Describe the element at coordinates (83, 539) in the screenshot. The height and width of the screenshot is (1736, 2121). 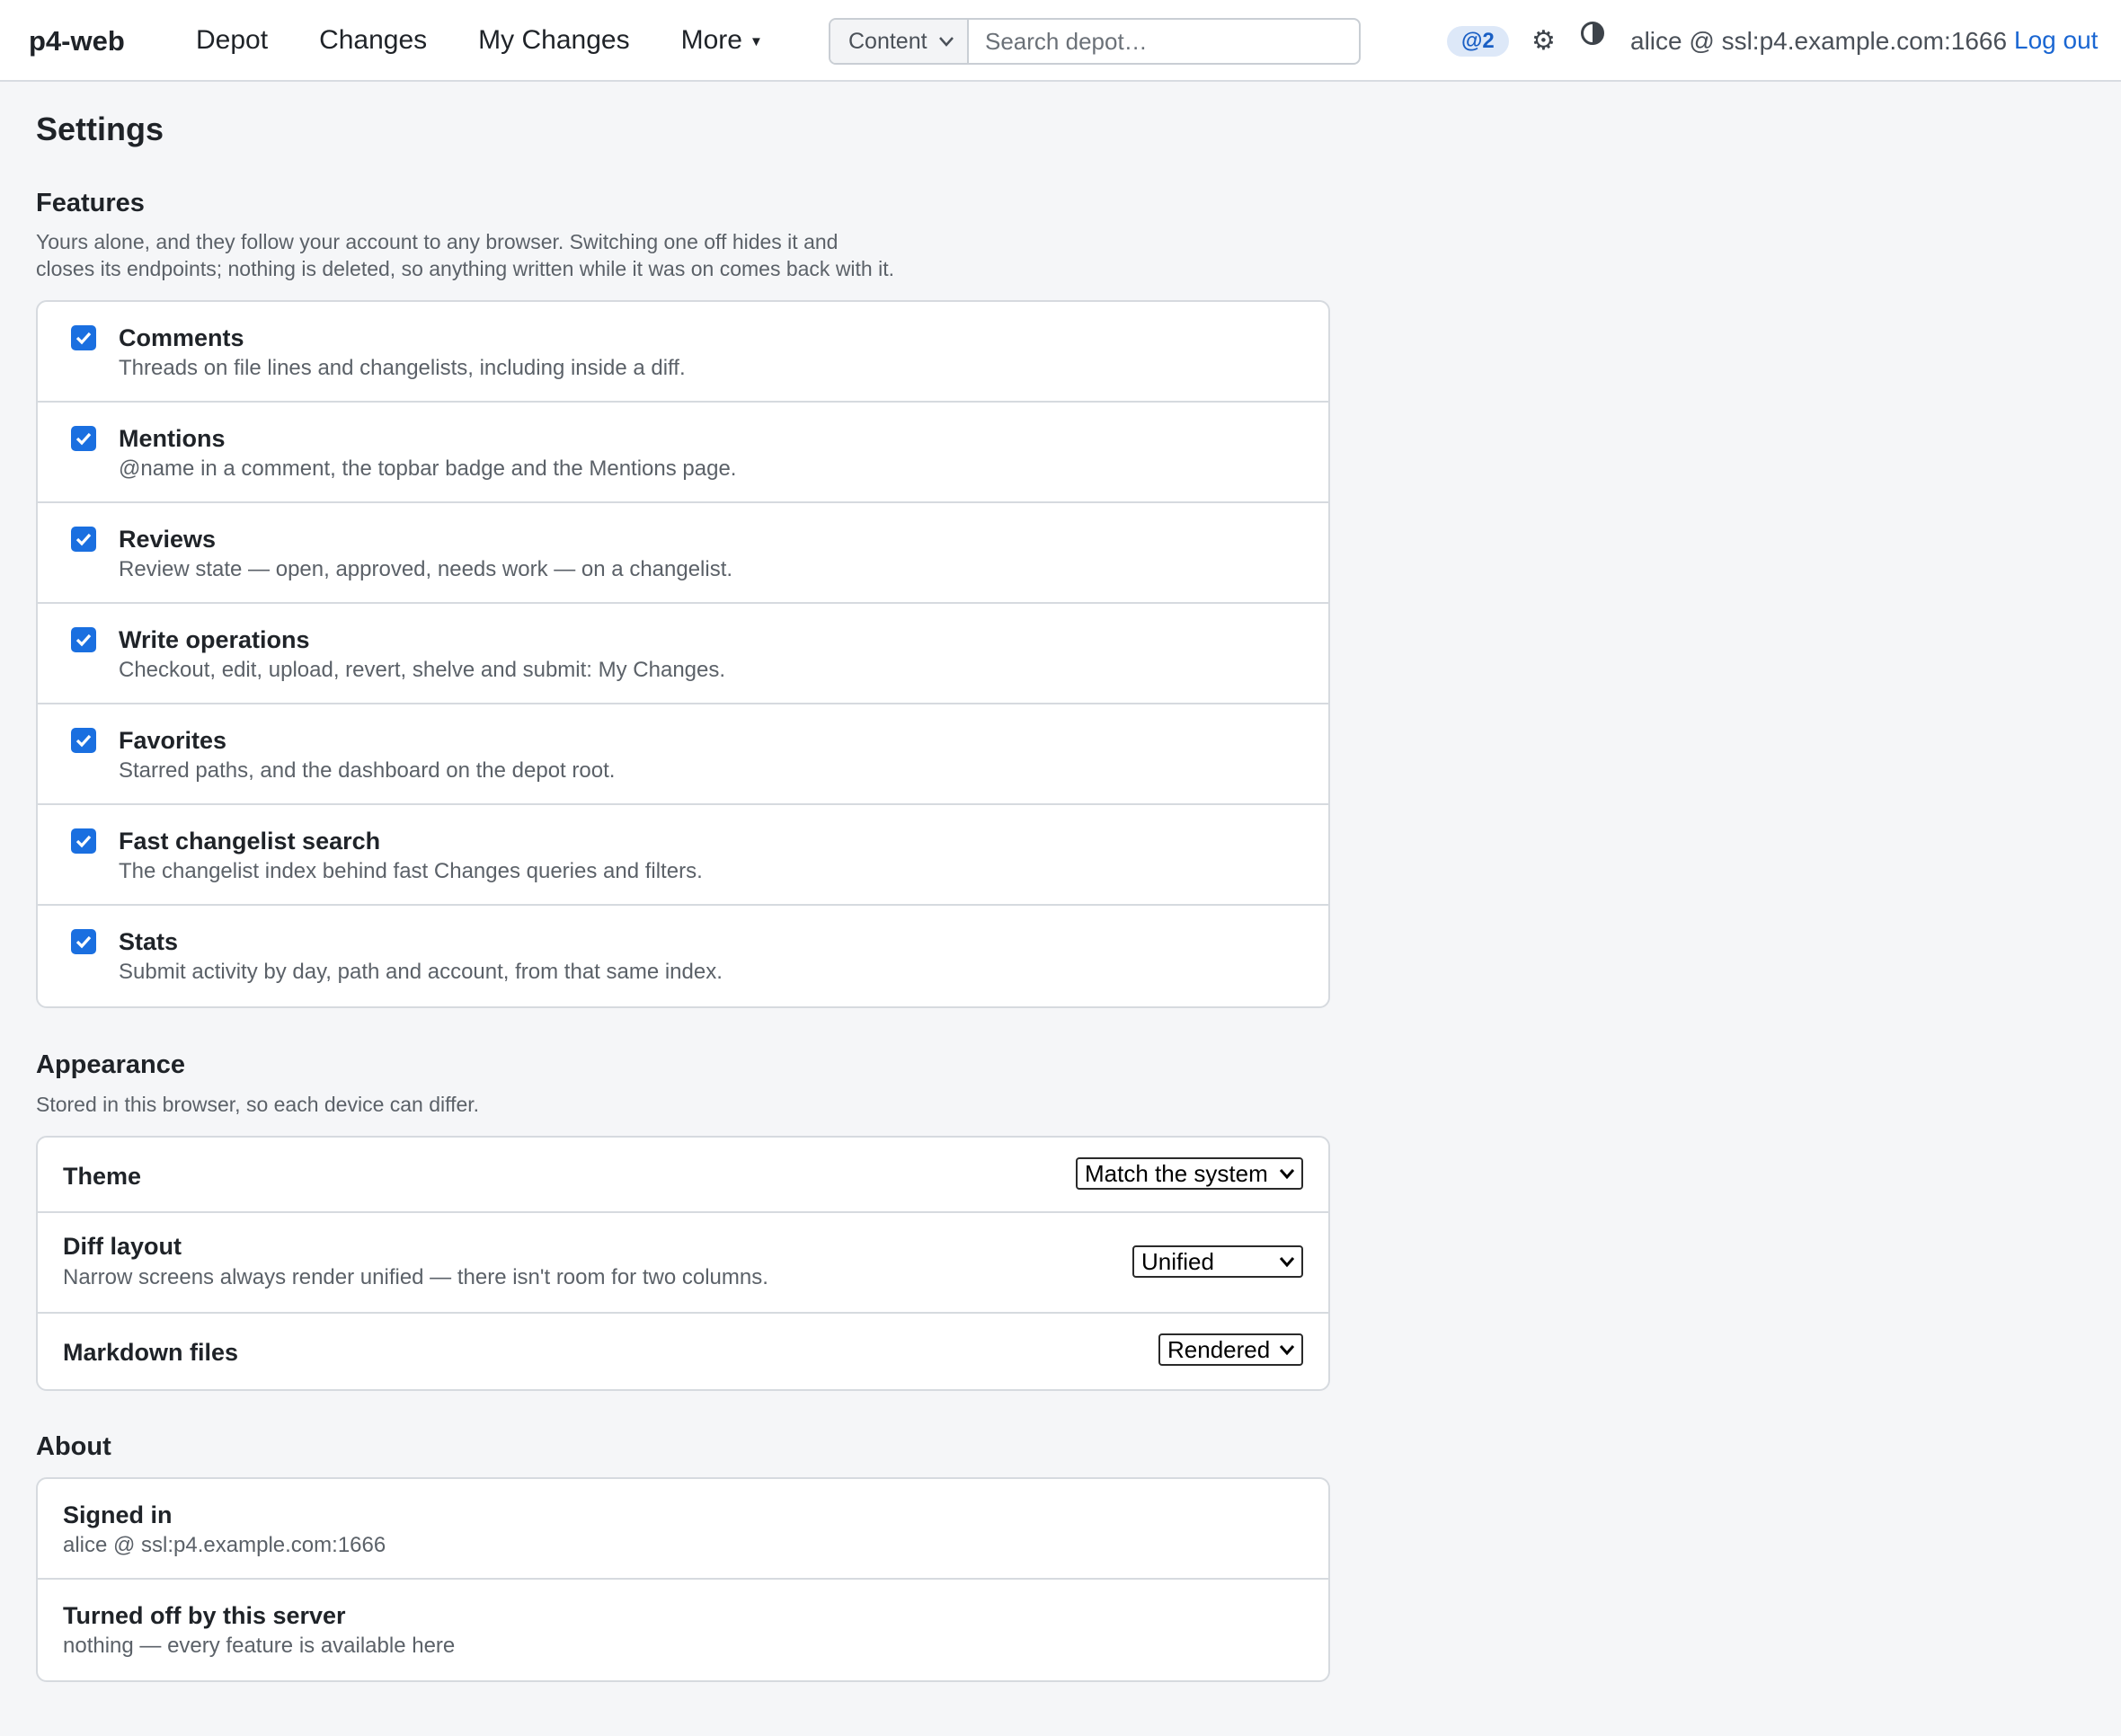
I see `reviews-checkbox` at that location.